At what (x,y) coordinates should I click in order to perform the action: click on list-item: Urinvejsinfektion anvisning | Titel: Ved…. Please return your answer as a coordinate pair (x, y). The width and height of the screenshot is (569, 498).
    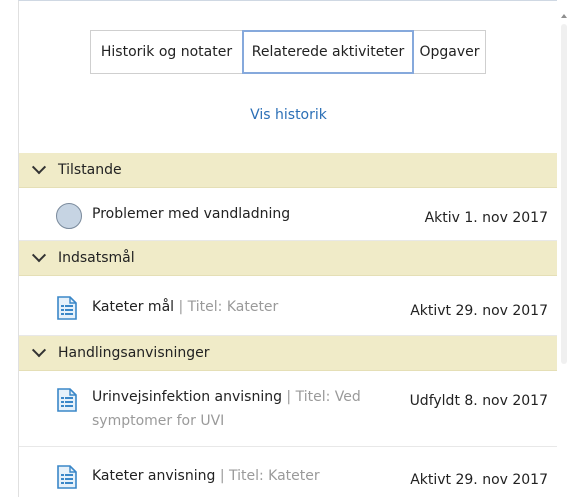
    Looking at the image, I should click on (288, 409).